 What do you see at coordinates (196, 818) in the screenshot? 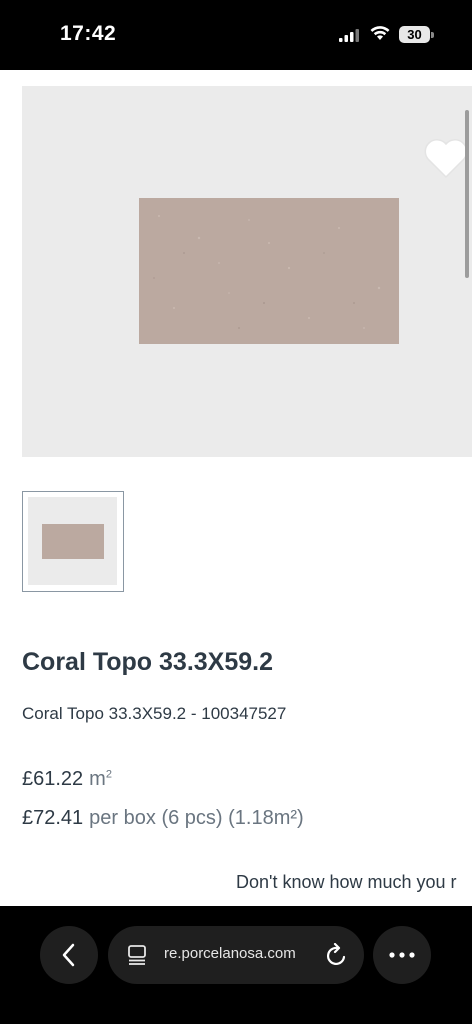
I see `price-per-box-unit: per box (6 pcs) (1.18m²)` at bounding box center [196, 818].